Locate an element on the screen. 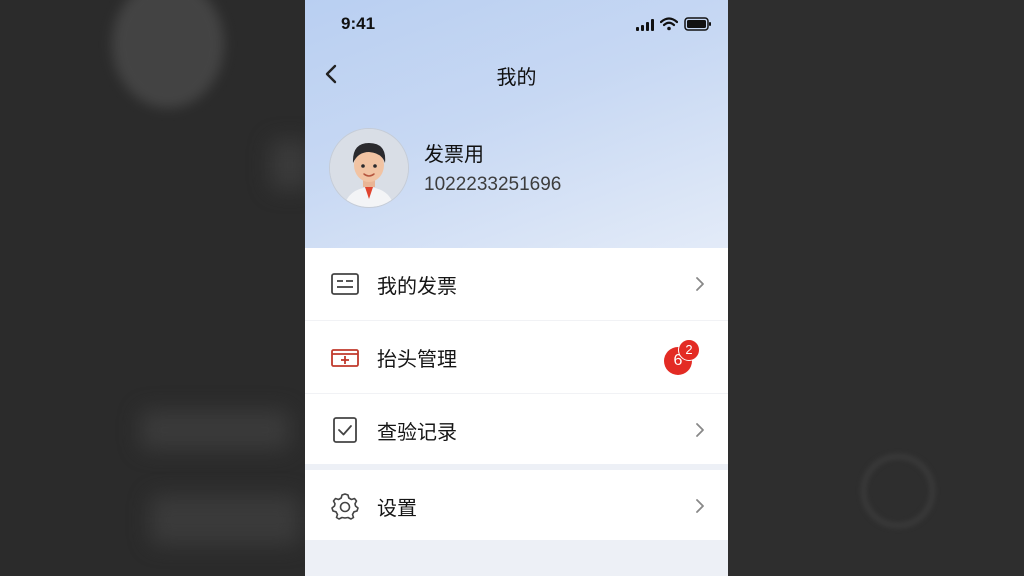  menu-item-title-manage: 抬头管理 6 2 is located at coordinates (516, 357).